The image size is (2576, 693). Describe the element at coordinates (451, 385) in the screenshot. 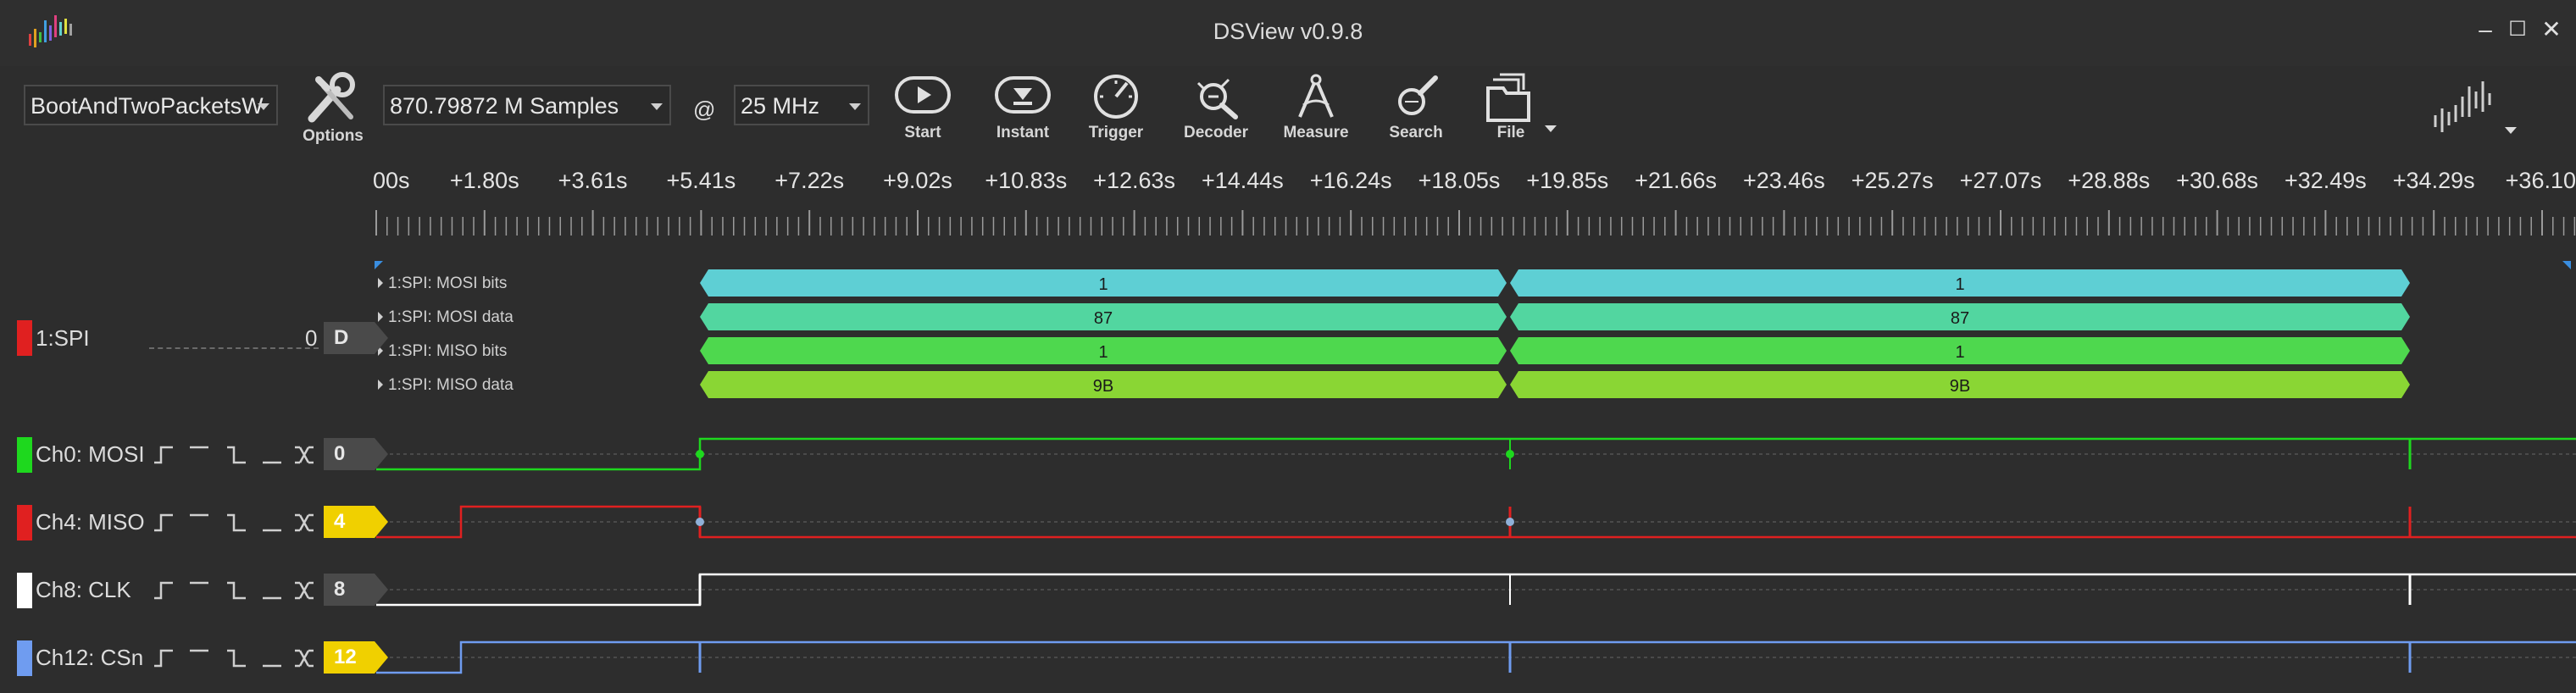

I see `decoder-row-label: 1:SPI: MISO data` at that location.